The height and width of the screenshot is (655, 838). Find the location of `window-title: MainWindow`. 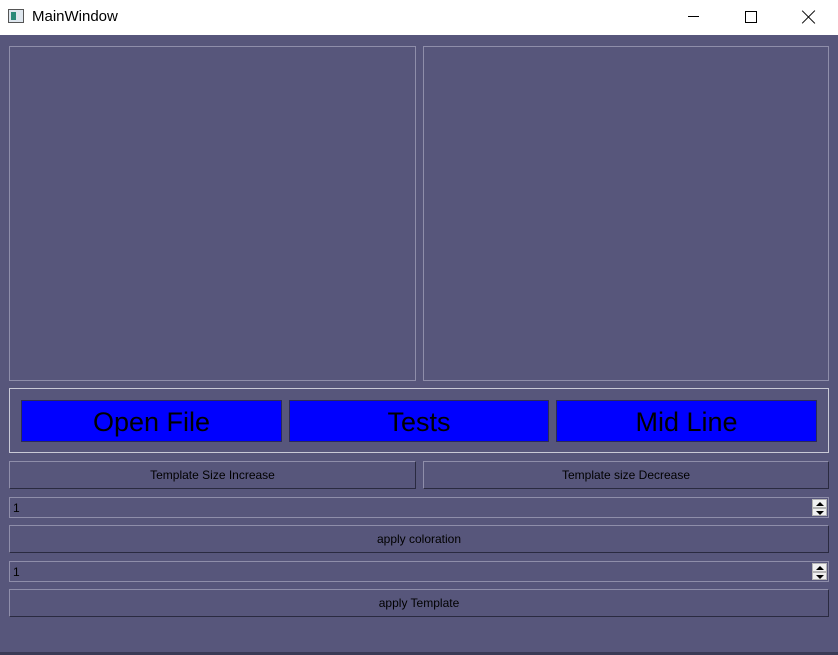

window-title: MainWindow is located at coordinates (75, 16).